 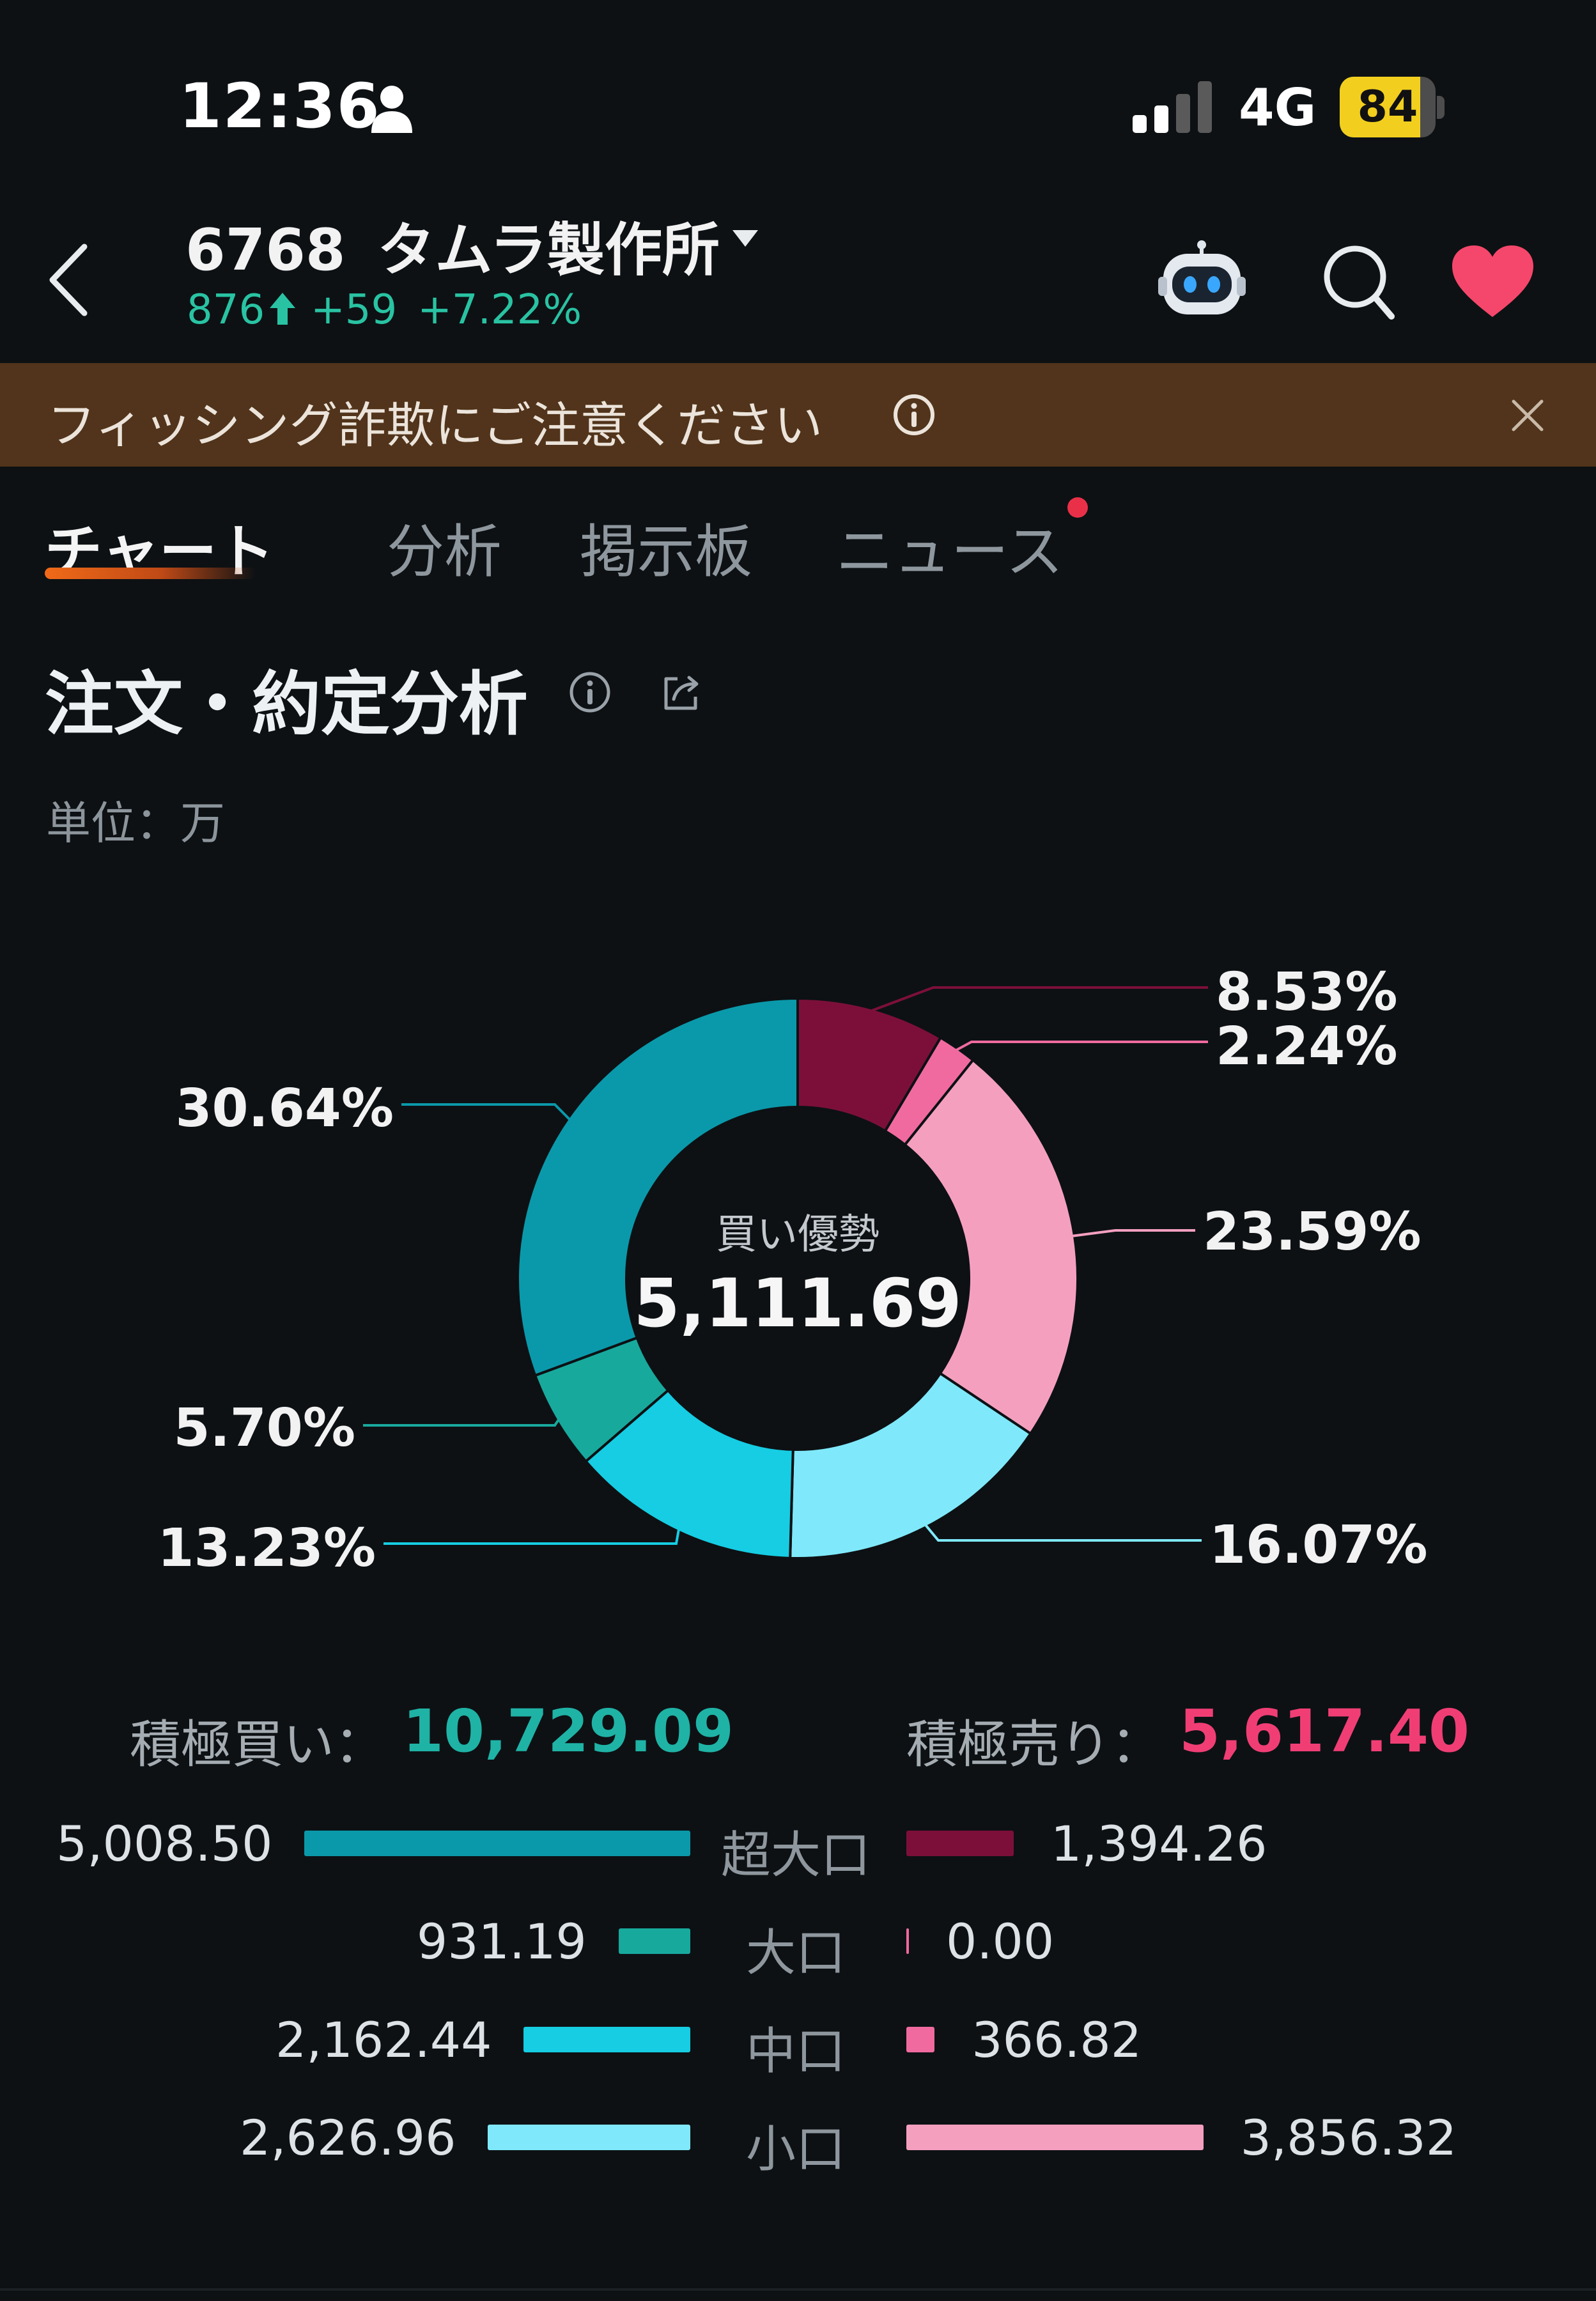 What do you see at coordinates (499, 310) in the screenshot?
I see `price-change-percent: +7.22%` at bounding box center [499, 310].